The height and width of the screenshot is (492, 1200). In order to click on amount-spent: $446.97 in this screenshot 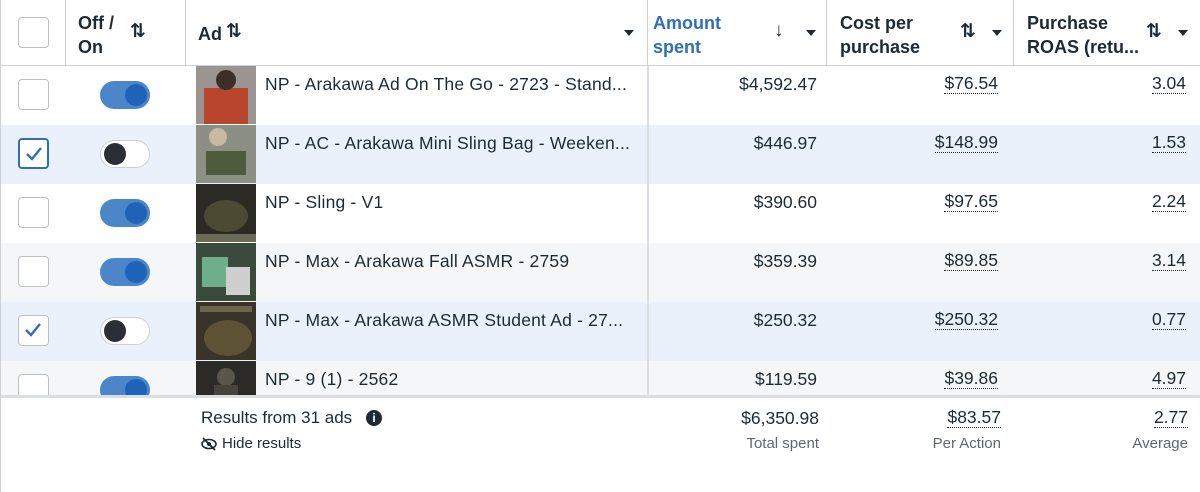, I will do `click(785, 143)`.